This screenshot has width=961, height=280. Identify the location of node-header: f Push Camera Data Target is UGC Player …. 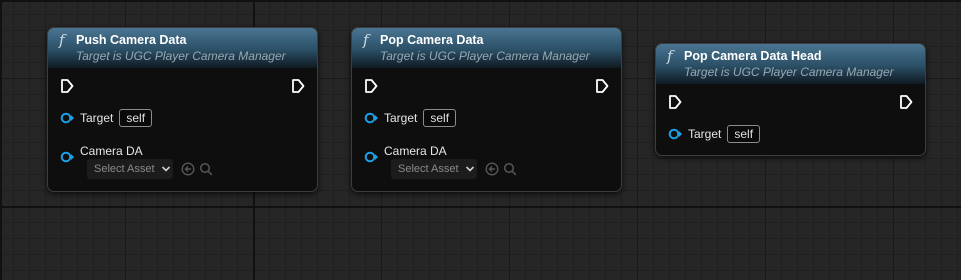
(182, 48).